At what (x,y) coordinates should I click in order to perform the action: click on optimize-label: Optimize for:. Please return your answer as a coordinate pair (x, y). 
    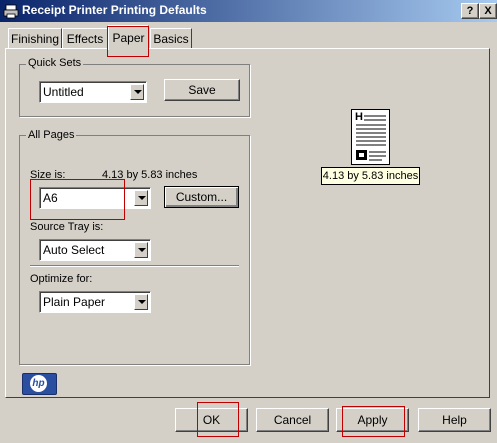
    Looking at the image, I should click on (61, 279).